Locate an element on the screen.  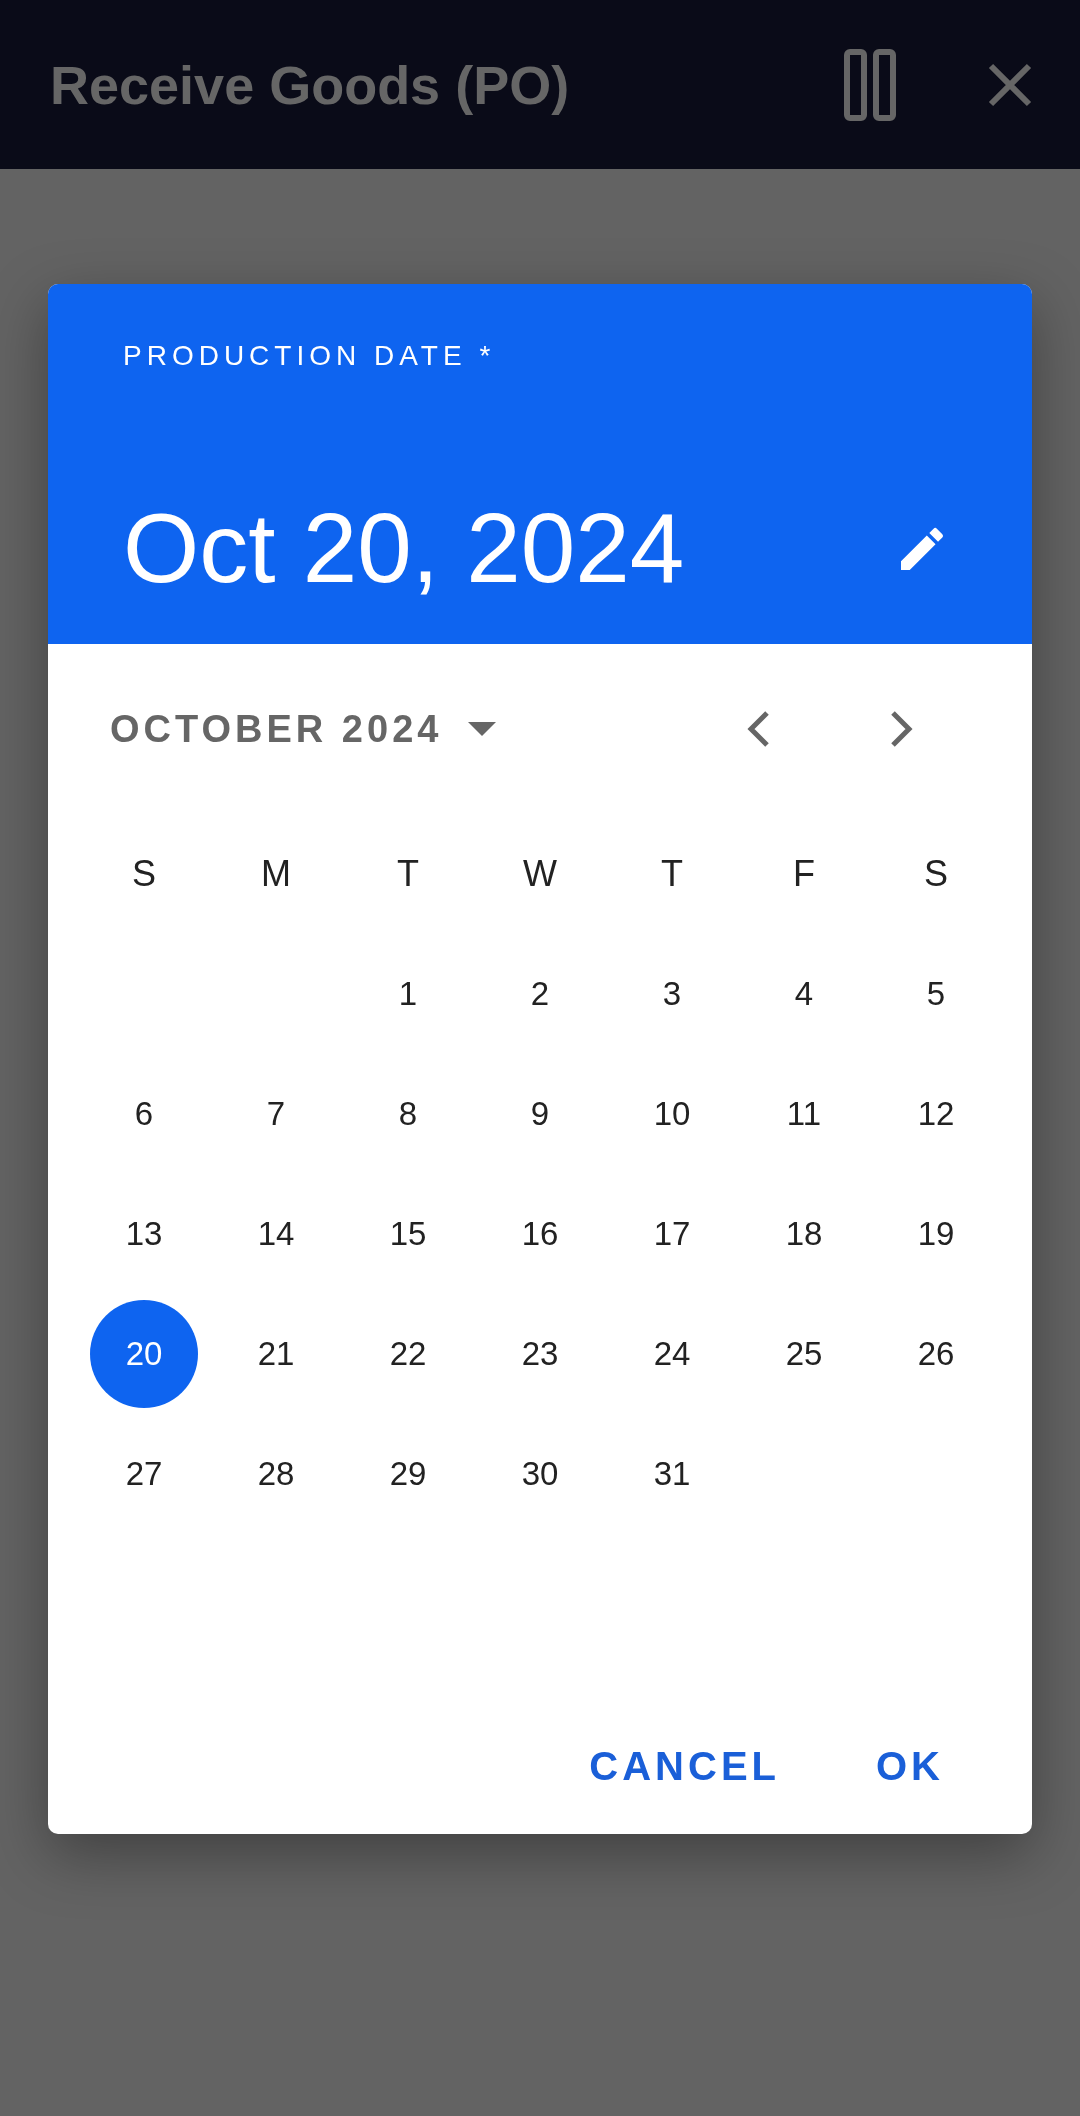
caret-icon is located at coordinates (482, 729).